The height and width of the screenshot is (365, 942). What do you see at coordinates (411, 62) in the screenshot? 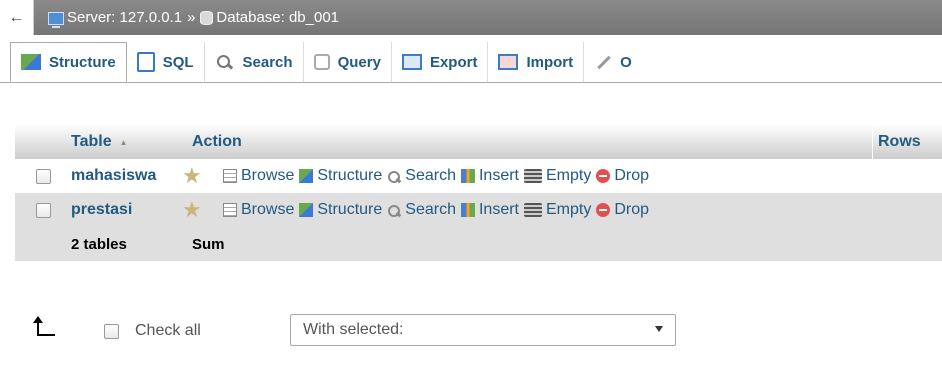
I see `export-icon` at bounding box center [411, 62].